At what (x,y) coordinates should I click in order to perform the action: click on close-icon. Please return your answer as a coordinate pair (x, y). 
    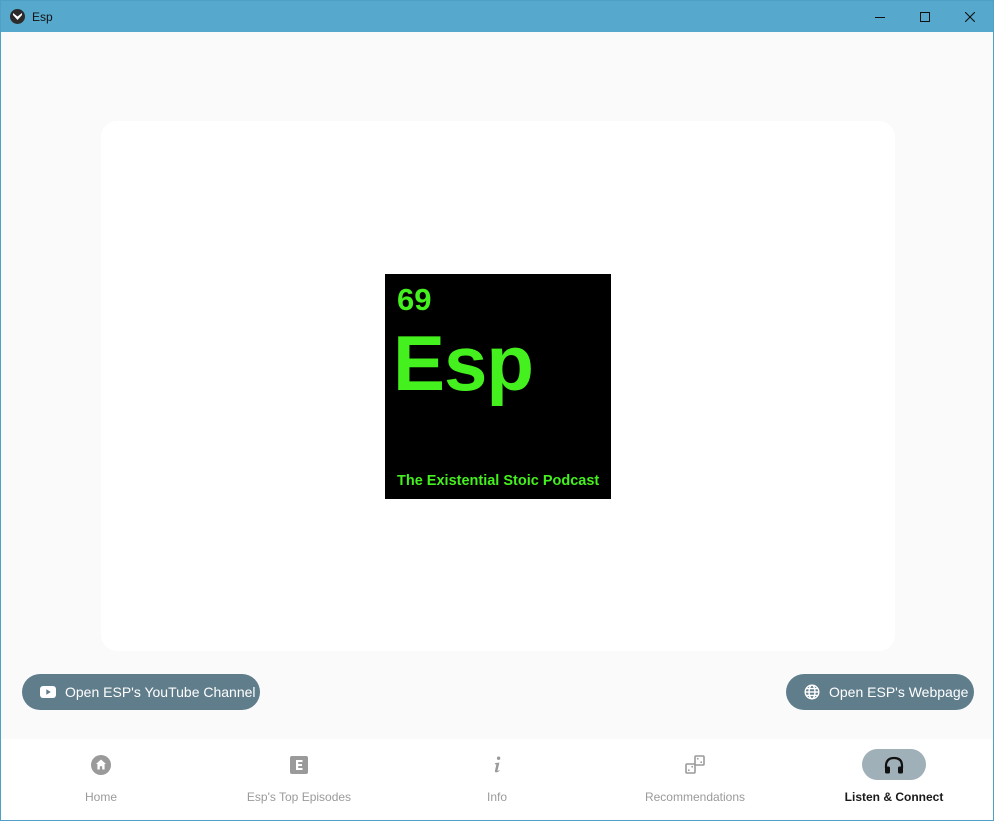
    Looking at the image, I should click on (970, 16).